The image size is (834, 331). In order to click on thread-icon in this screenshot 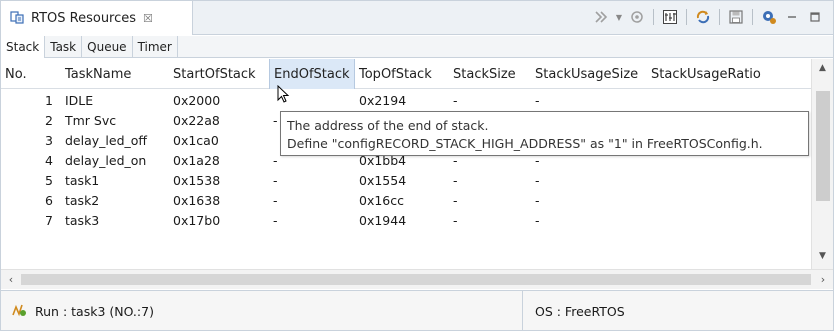, I will do `click(601, 17)`.